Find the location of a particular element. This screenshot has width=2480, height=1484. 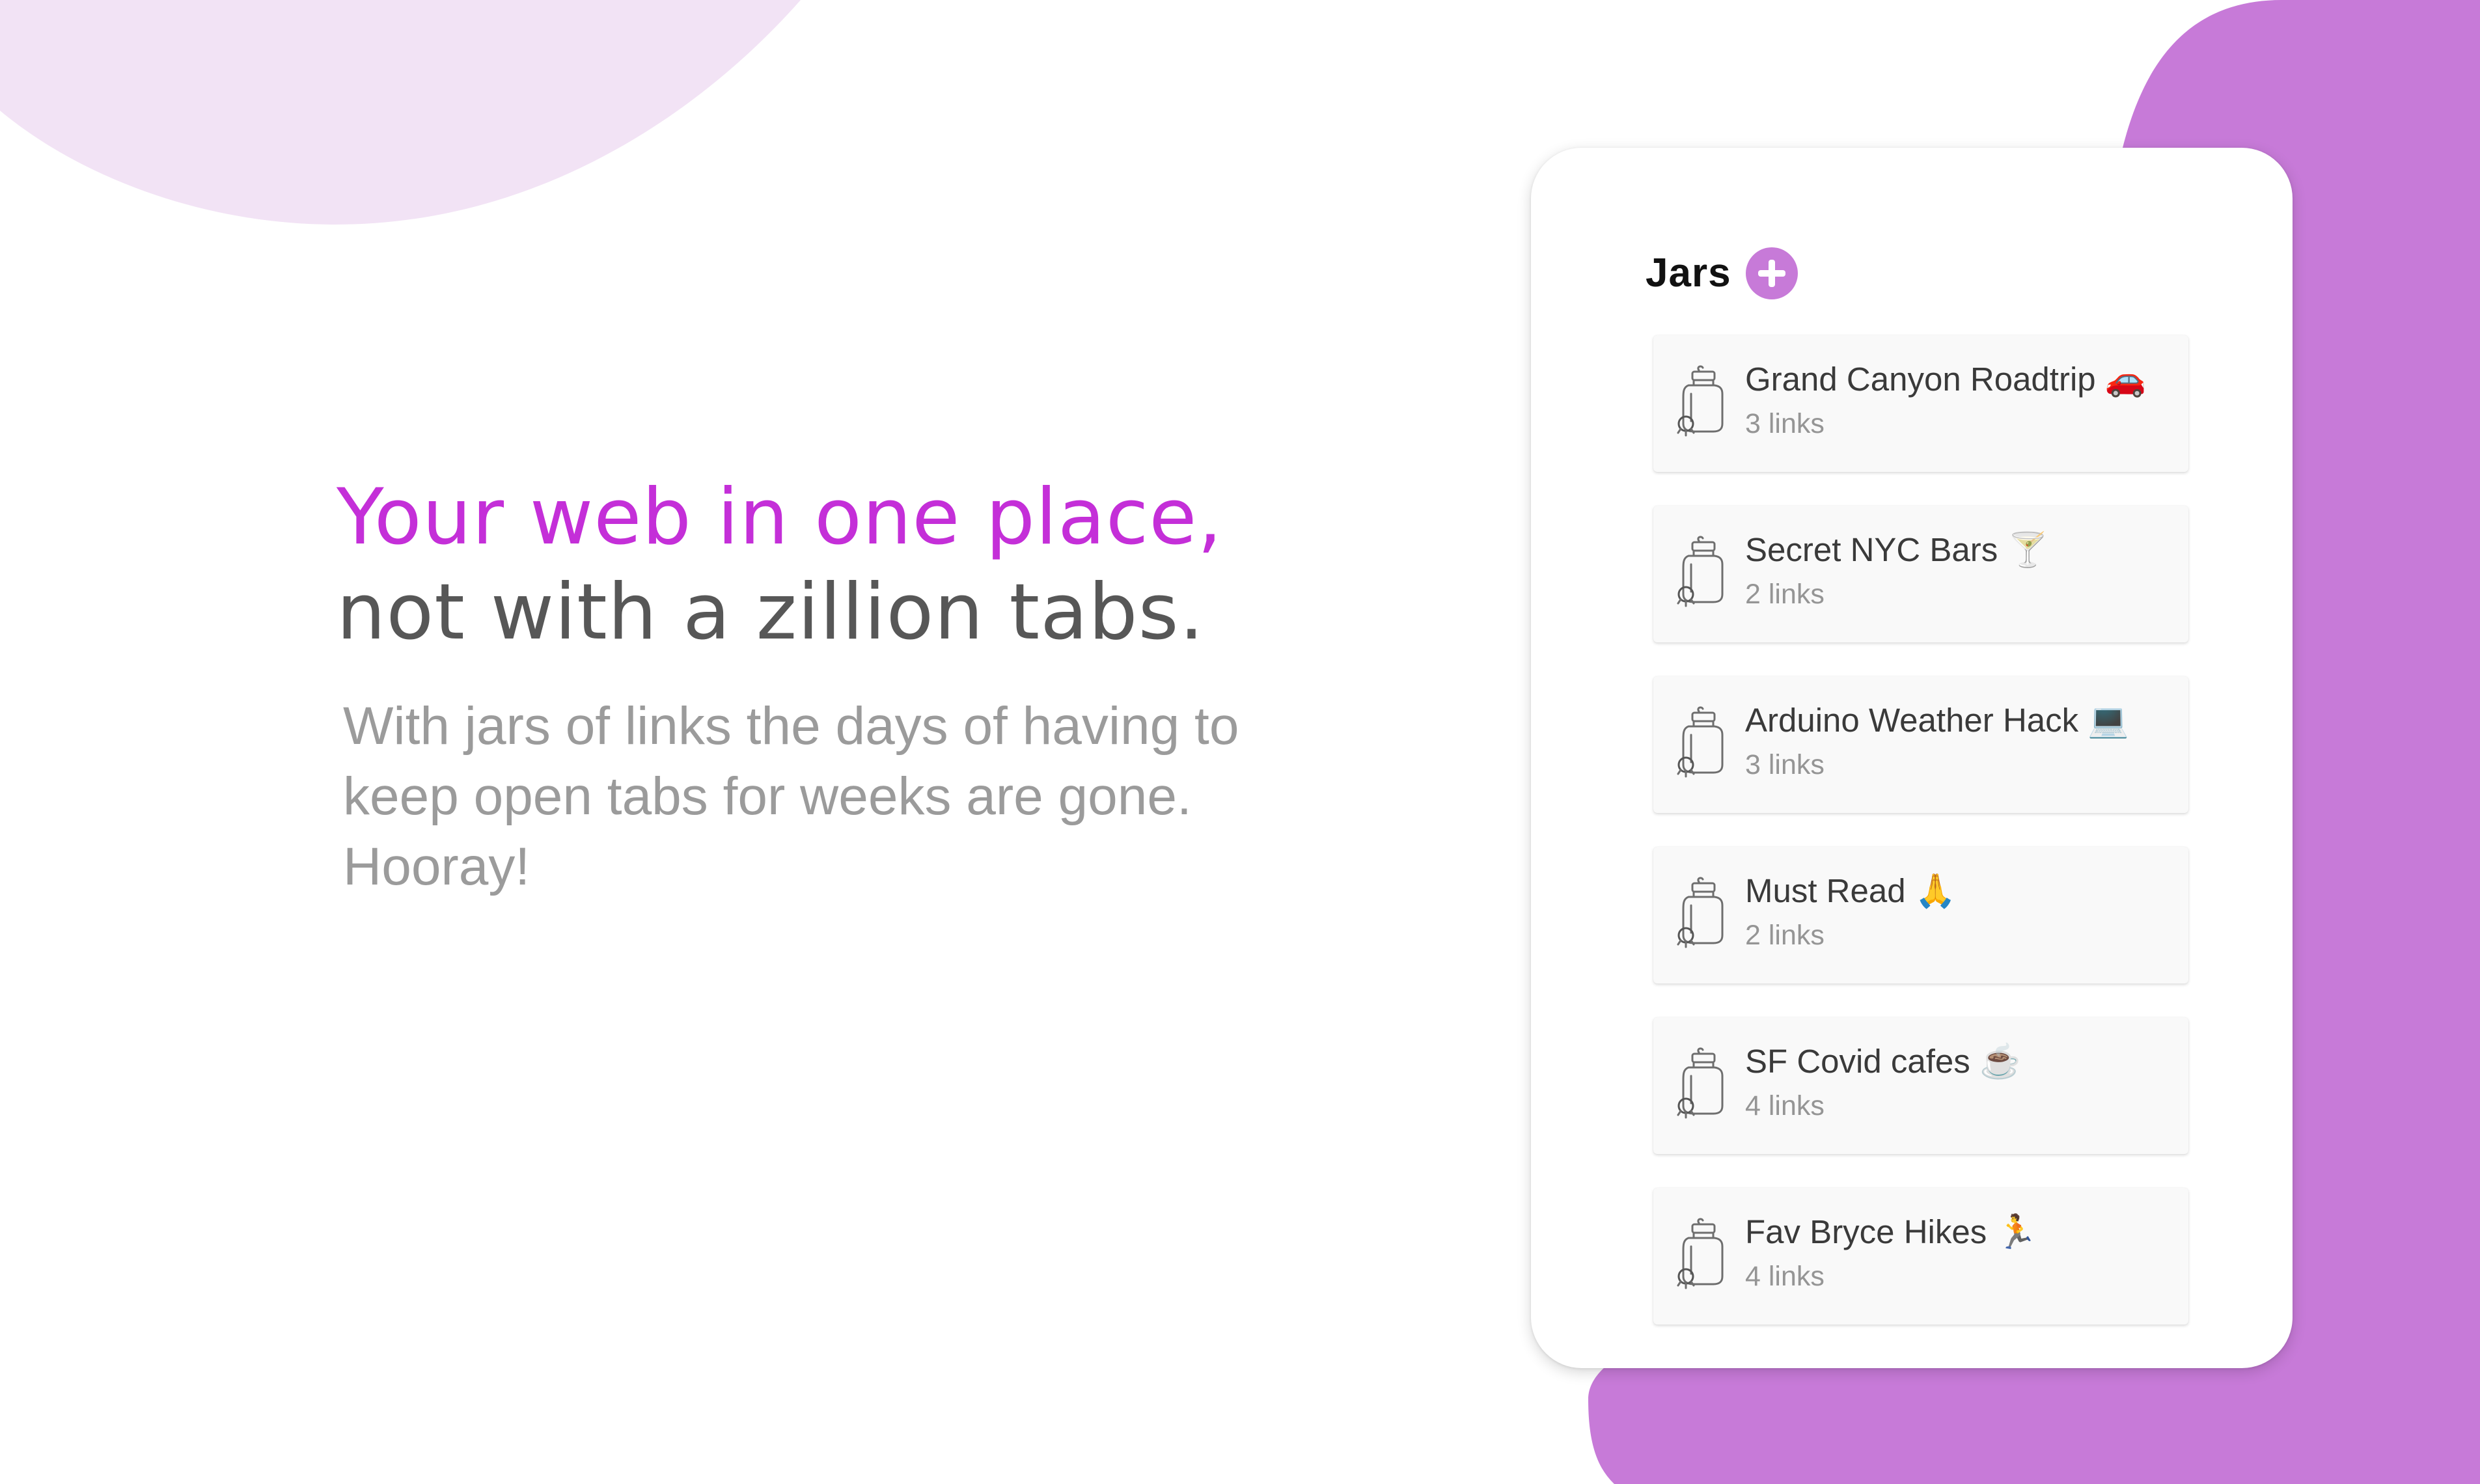

jar-text: Secret NYC Bars 🍸 2 links is located at coordinates (1957, 570).